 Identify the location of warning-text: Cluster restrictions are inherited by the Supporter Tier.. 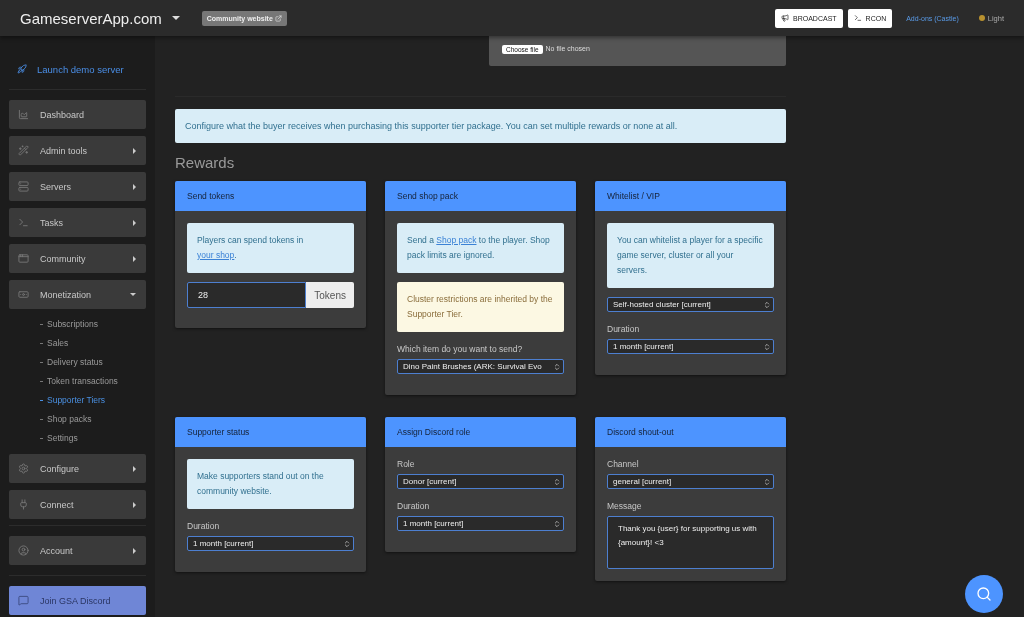
(480, 307).